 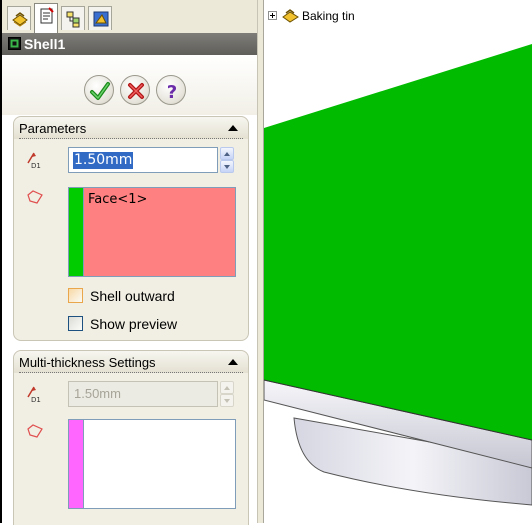 I want to click on thickness-input: 1.50mm, so click(x=143, y=160).